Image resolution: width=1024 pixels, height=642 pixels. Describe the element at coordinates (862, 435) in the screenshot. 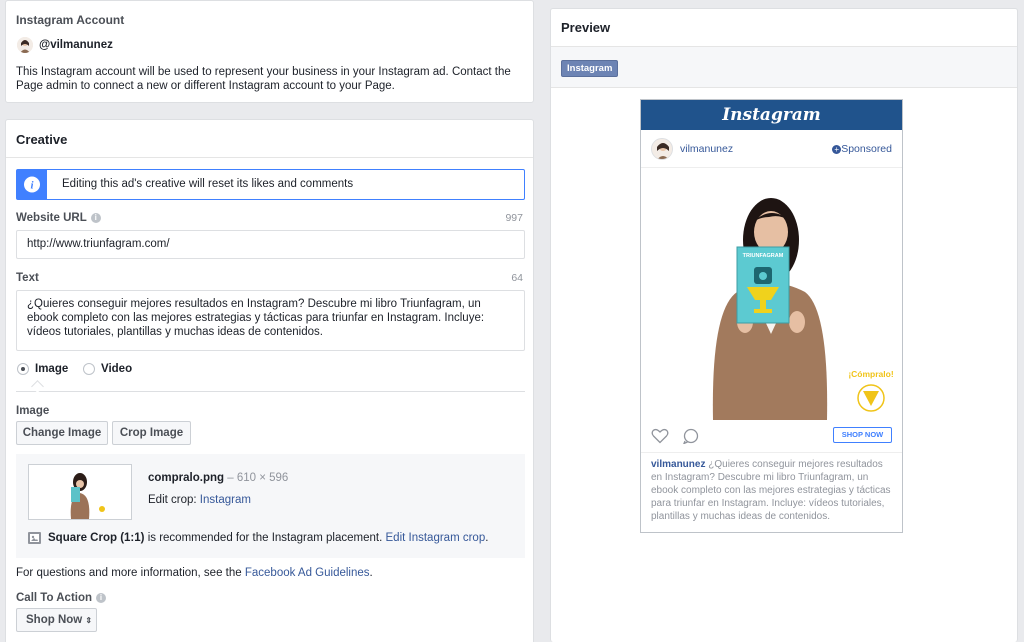

I see `shop-now-button: SHOP NOW` at that location.